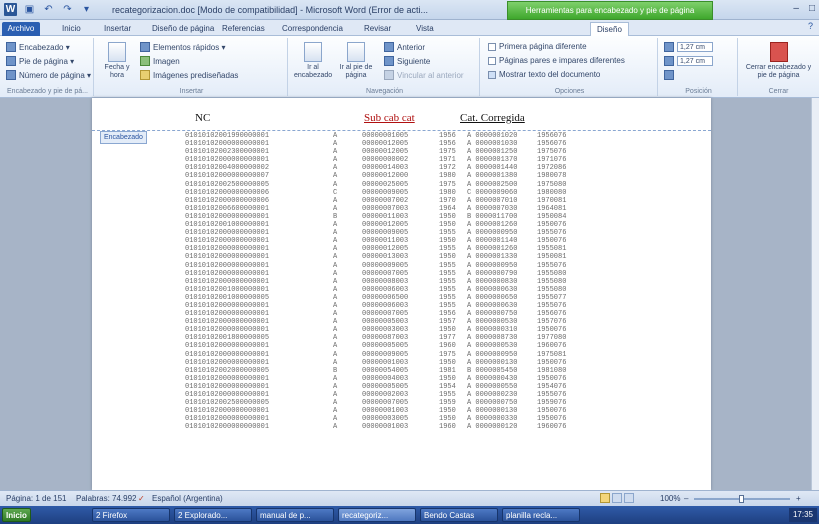 This screenshot has height=524, width=819. Describe the element at coordinates (385, 330) in the screenshot. I see `table-cell: 00000003003` at that location.